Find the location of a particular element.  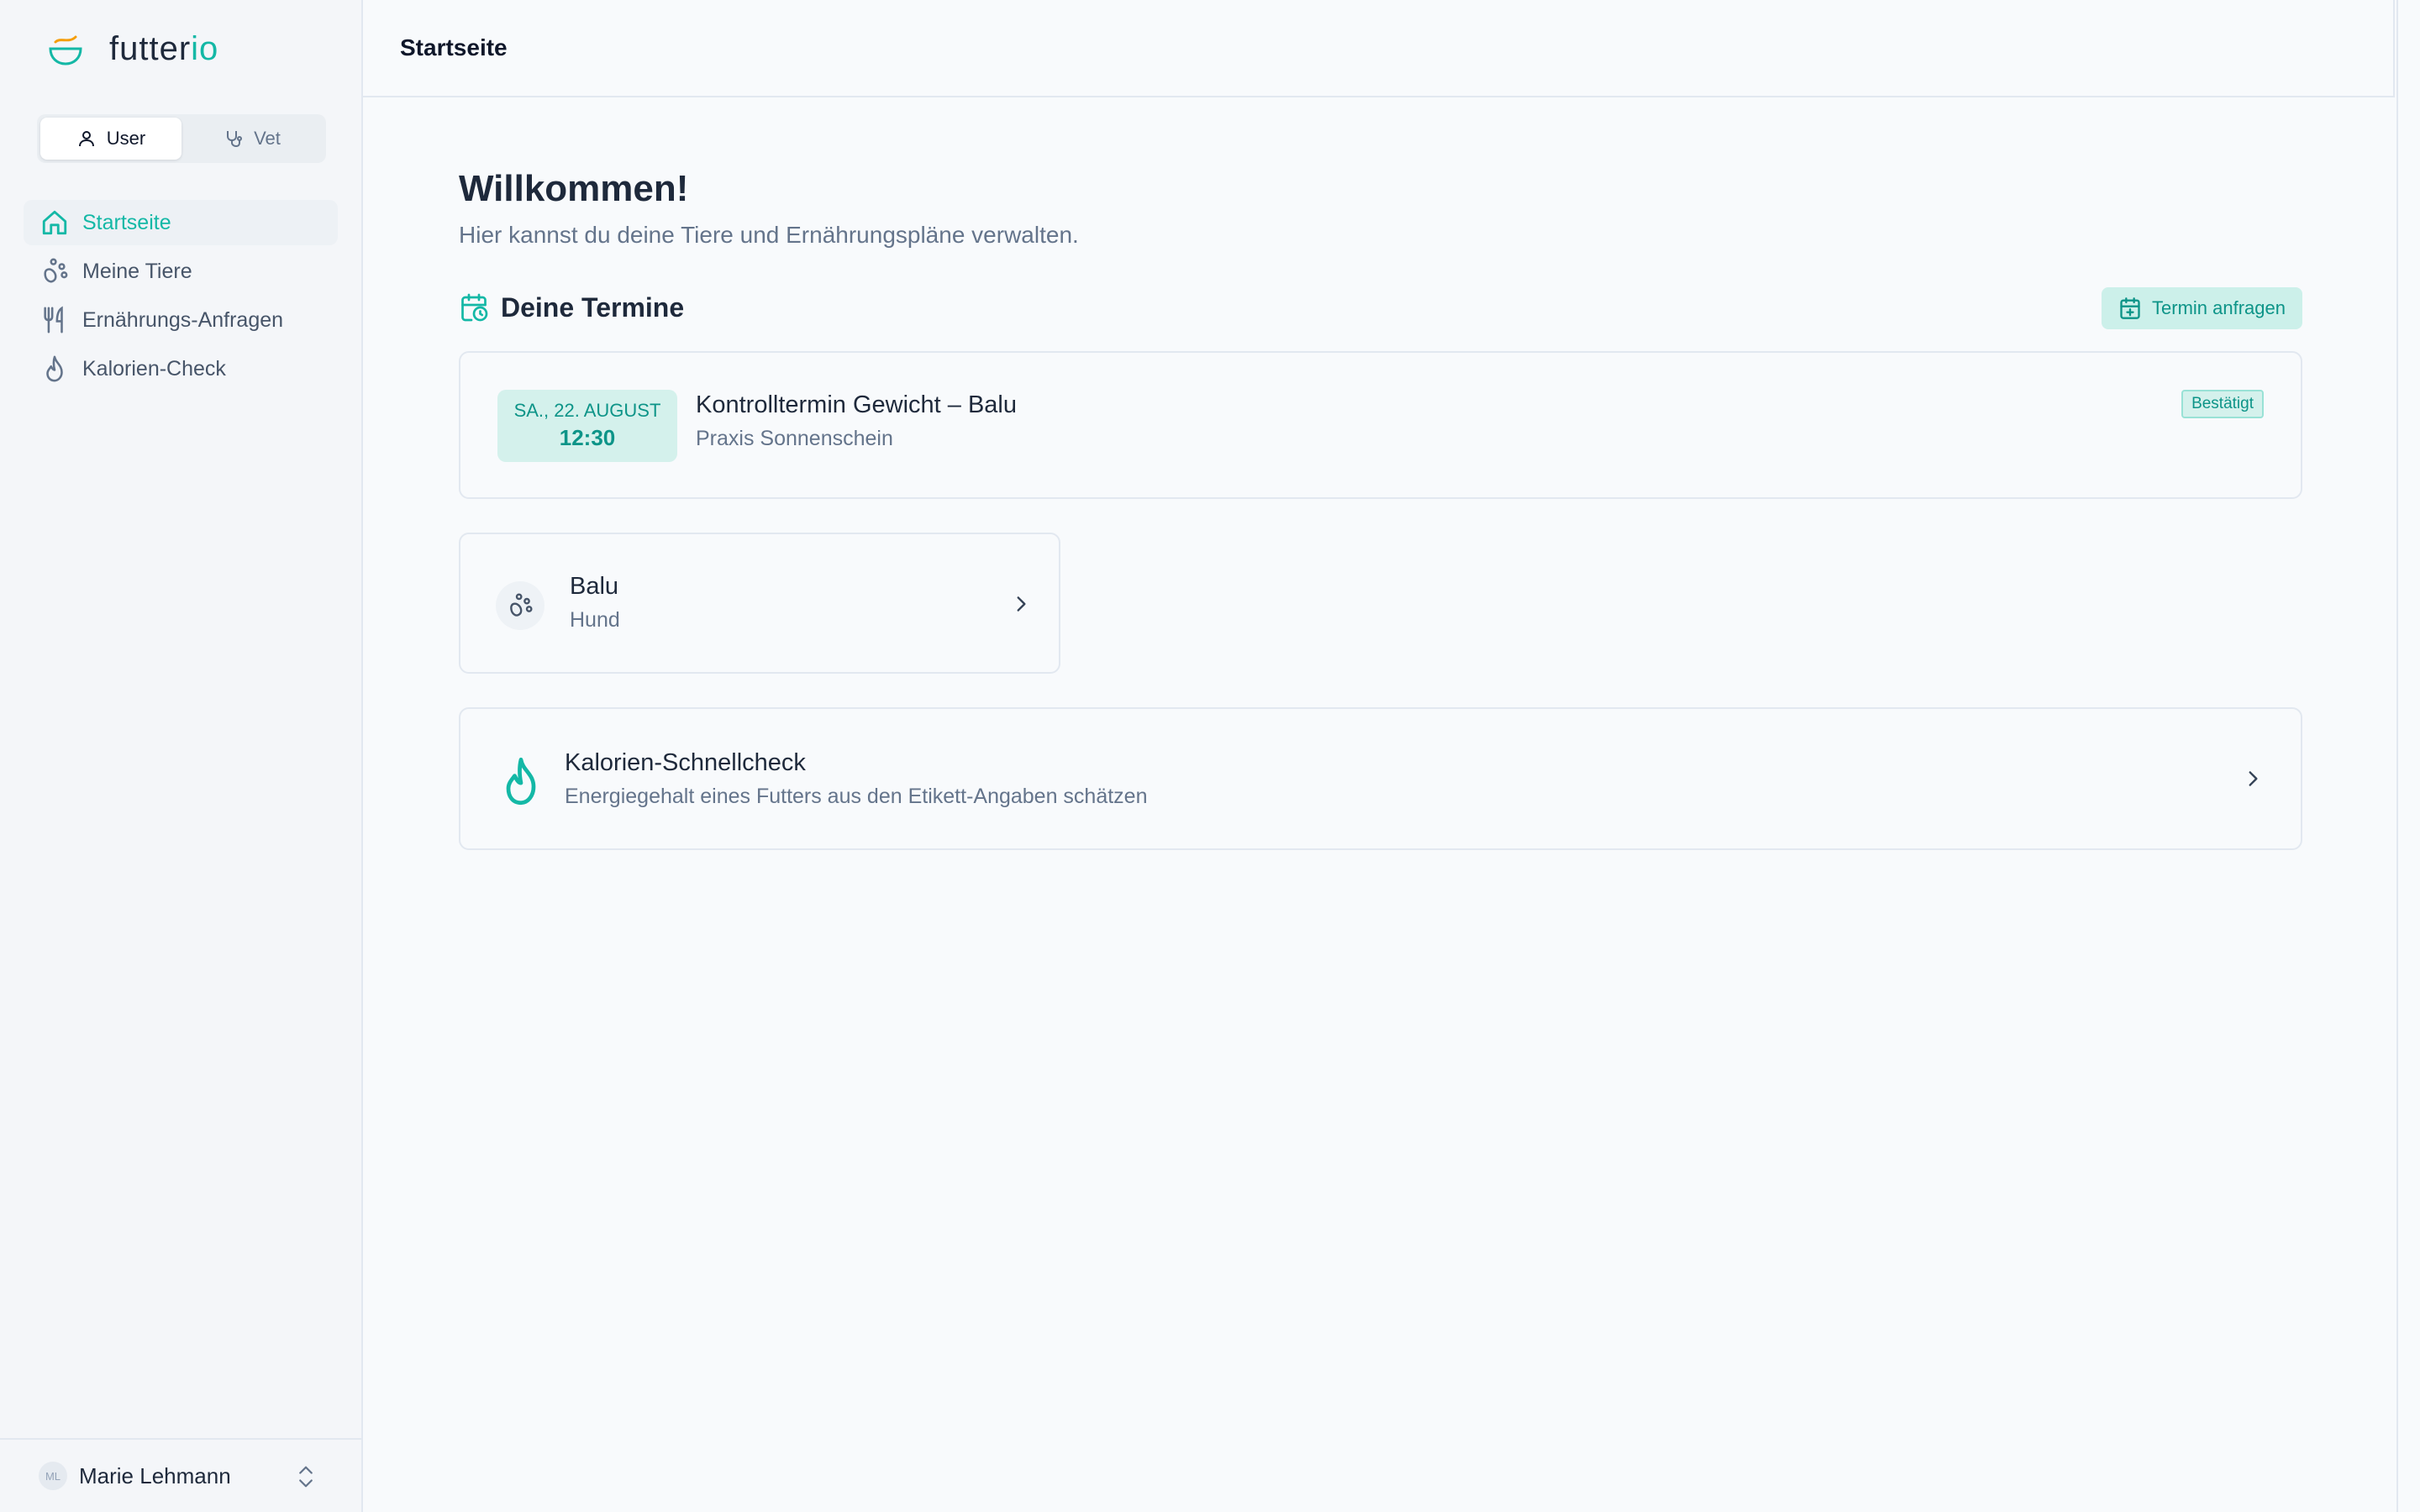

sidebar-item-label: Kalorien-Check is located at coordinates (154, 368).